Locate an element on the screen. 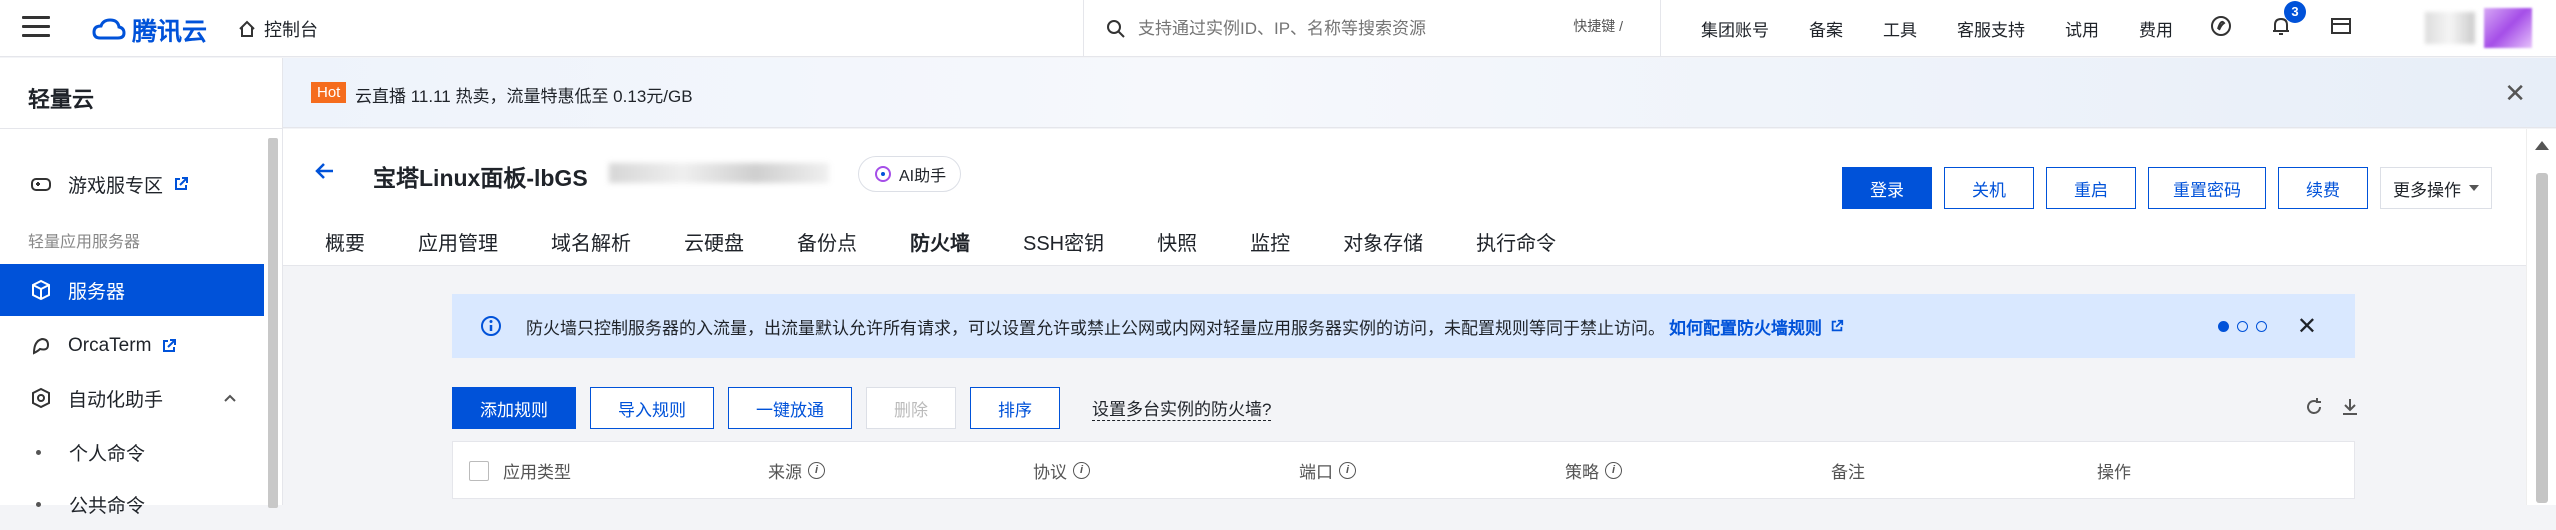  column-label: 来源 is located at coordinates (785, 472).